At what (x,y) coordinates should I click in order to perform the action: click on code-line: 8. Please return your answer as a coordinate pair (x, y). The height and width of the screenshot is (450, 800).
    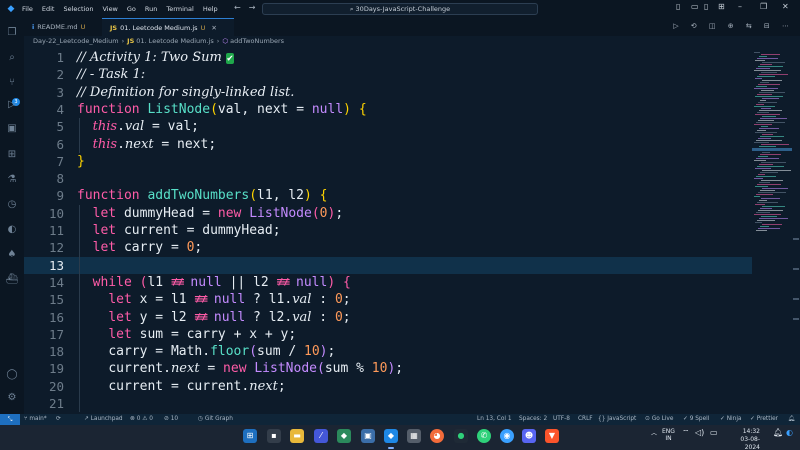
    Looking at the image, I should click on (388, 178).